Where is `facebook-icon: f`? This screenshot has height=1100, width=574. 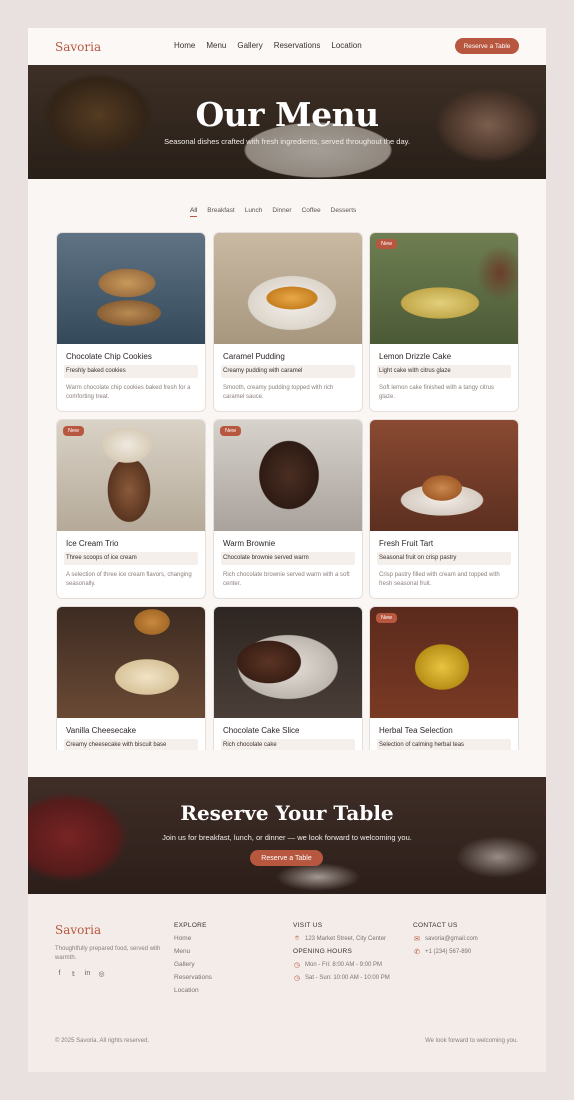
facebook-icon: f is located at coordinates (59, 973).